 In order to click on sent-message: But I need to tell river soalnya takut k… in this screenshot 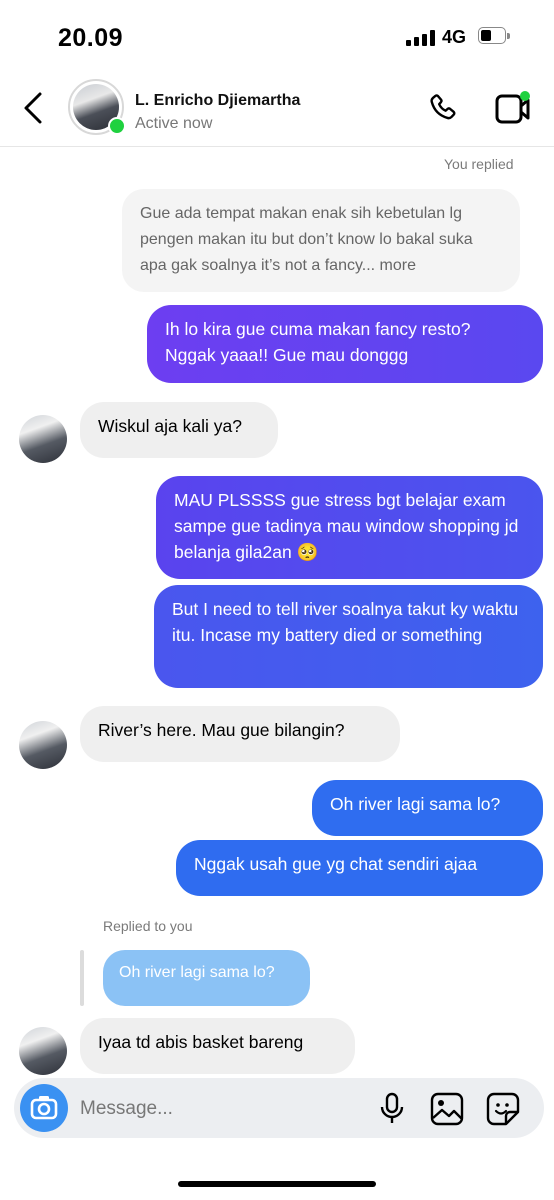, I will do `click(348, 636)`.